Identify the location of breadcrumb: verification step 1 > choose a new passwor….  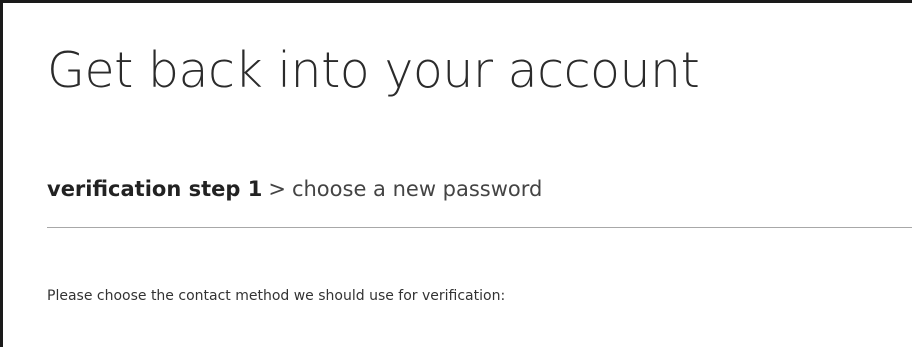
(294, 189).